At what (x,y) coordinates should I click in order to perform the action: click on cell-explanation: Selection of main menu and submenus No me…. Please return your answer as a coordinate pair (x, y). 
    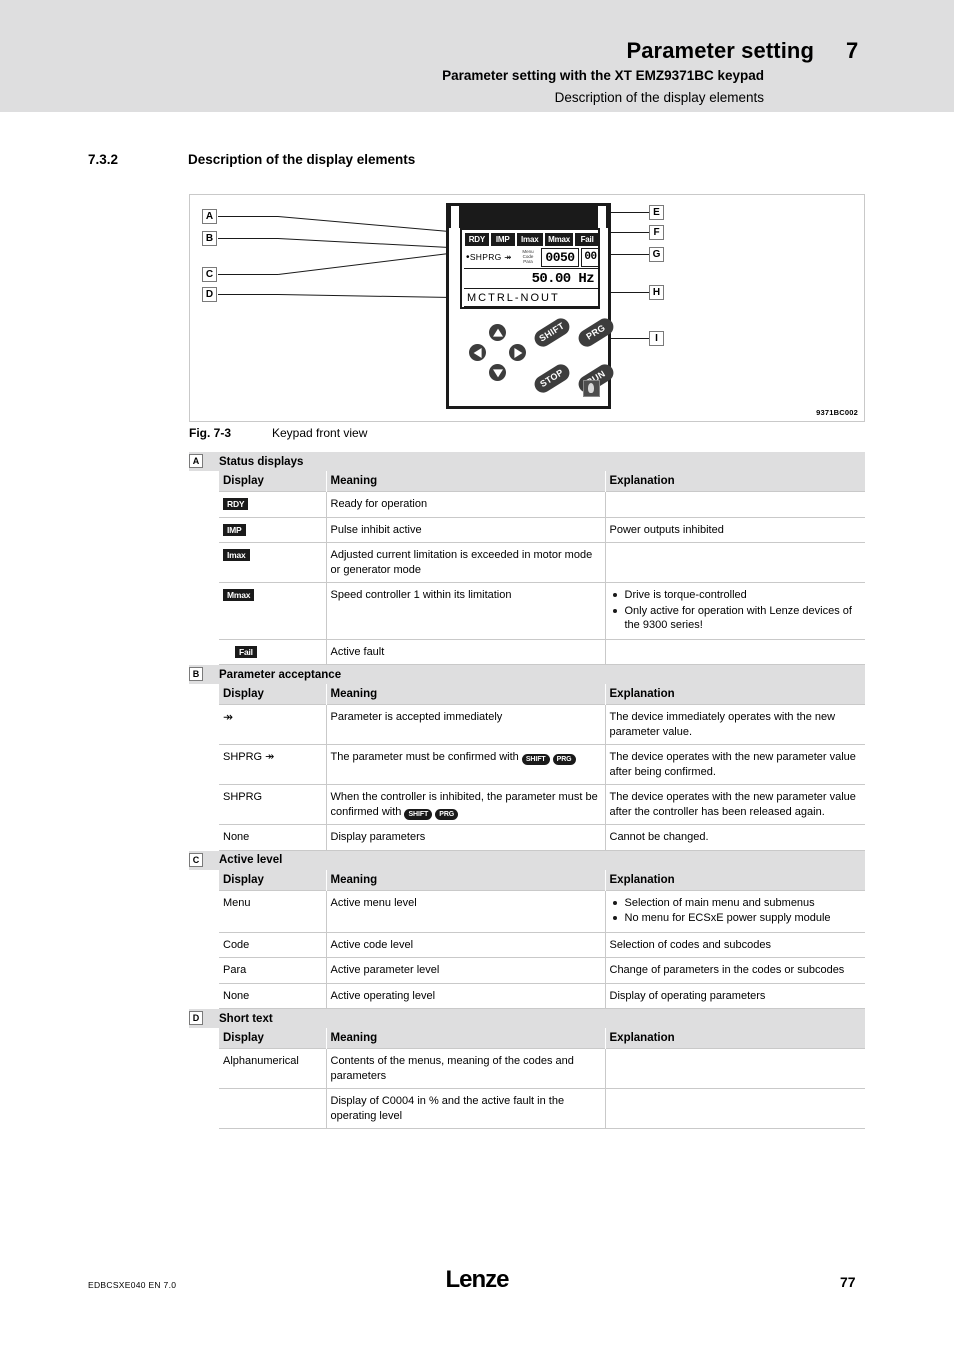
    Looking at the image, I should click on (735, 910).